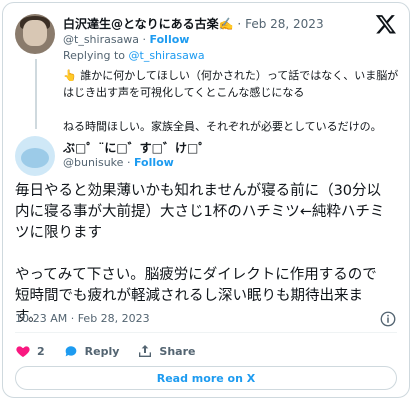  What do you see at coordinates (206, 332) in the screenshot?
I see `divider` at bounding box center [206, 332].